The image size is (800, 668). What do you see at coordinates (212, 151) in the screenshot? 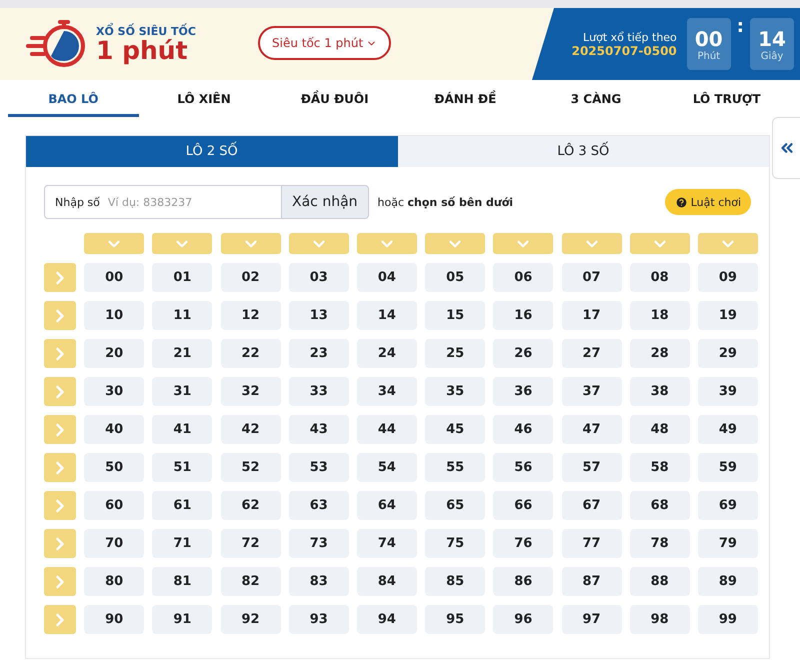
I see `sub-tab: LÔ 2 SỐ` at bounding box center [212, 151].